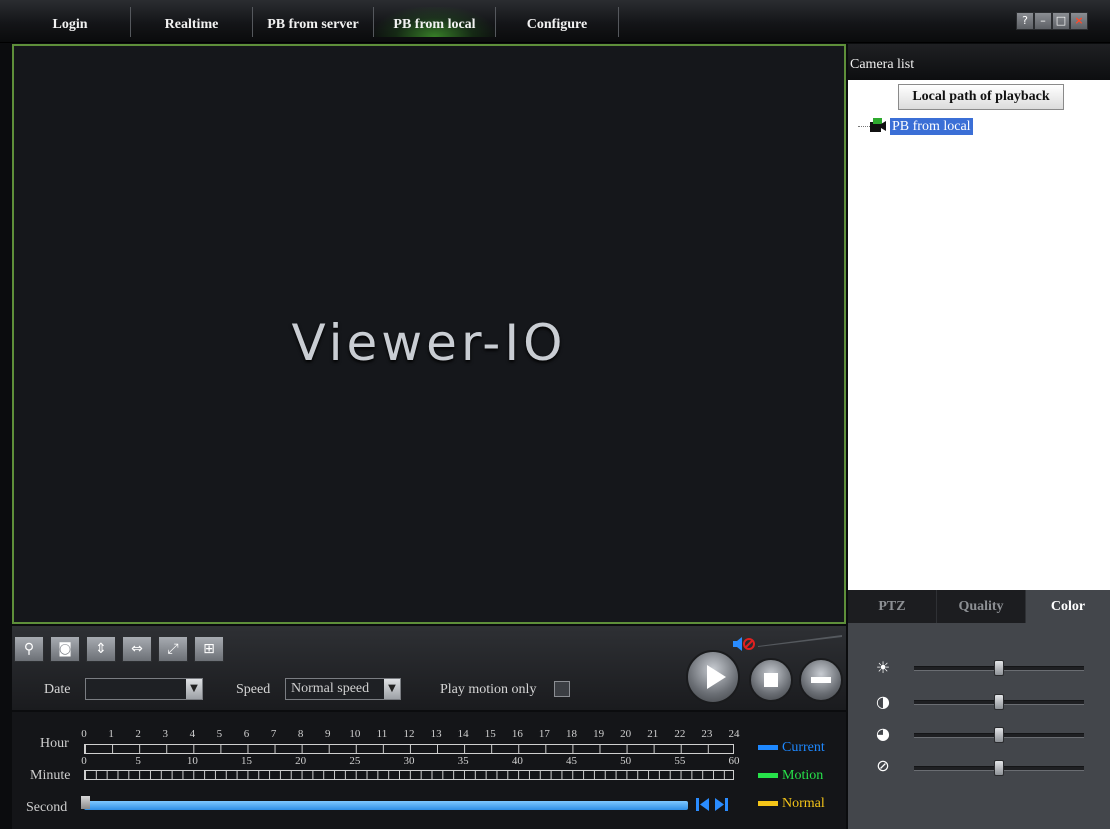  What do you see at coordinates (791, 804) in the screenshot?
I see `legend-normal: Normal` at bounding box center [791, 804].